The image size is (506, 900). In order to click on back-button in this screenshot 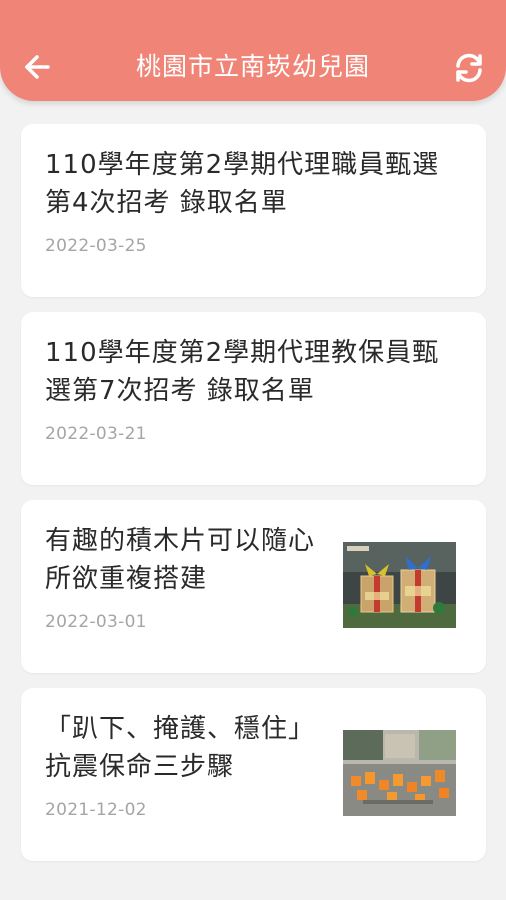, I will do `click(37, 67)`.